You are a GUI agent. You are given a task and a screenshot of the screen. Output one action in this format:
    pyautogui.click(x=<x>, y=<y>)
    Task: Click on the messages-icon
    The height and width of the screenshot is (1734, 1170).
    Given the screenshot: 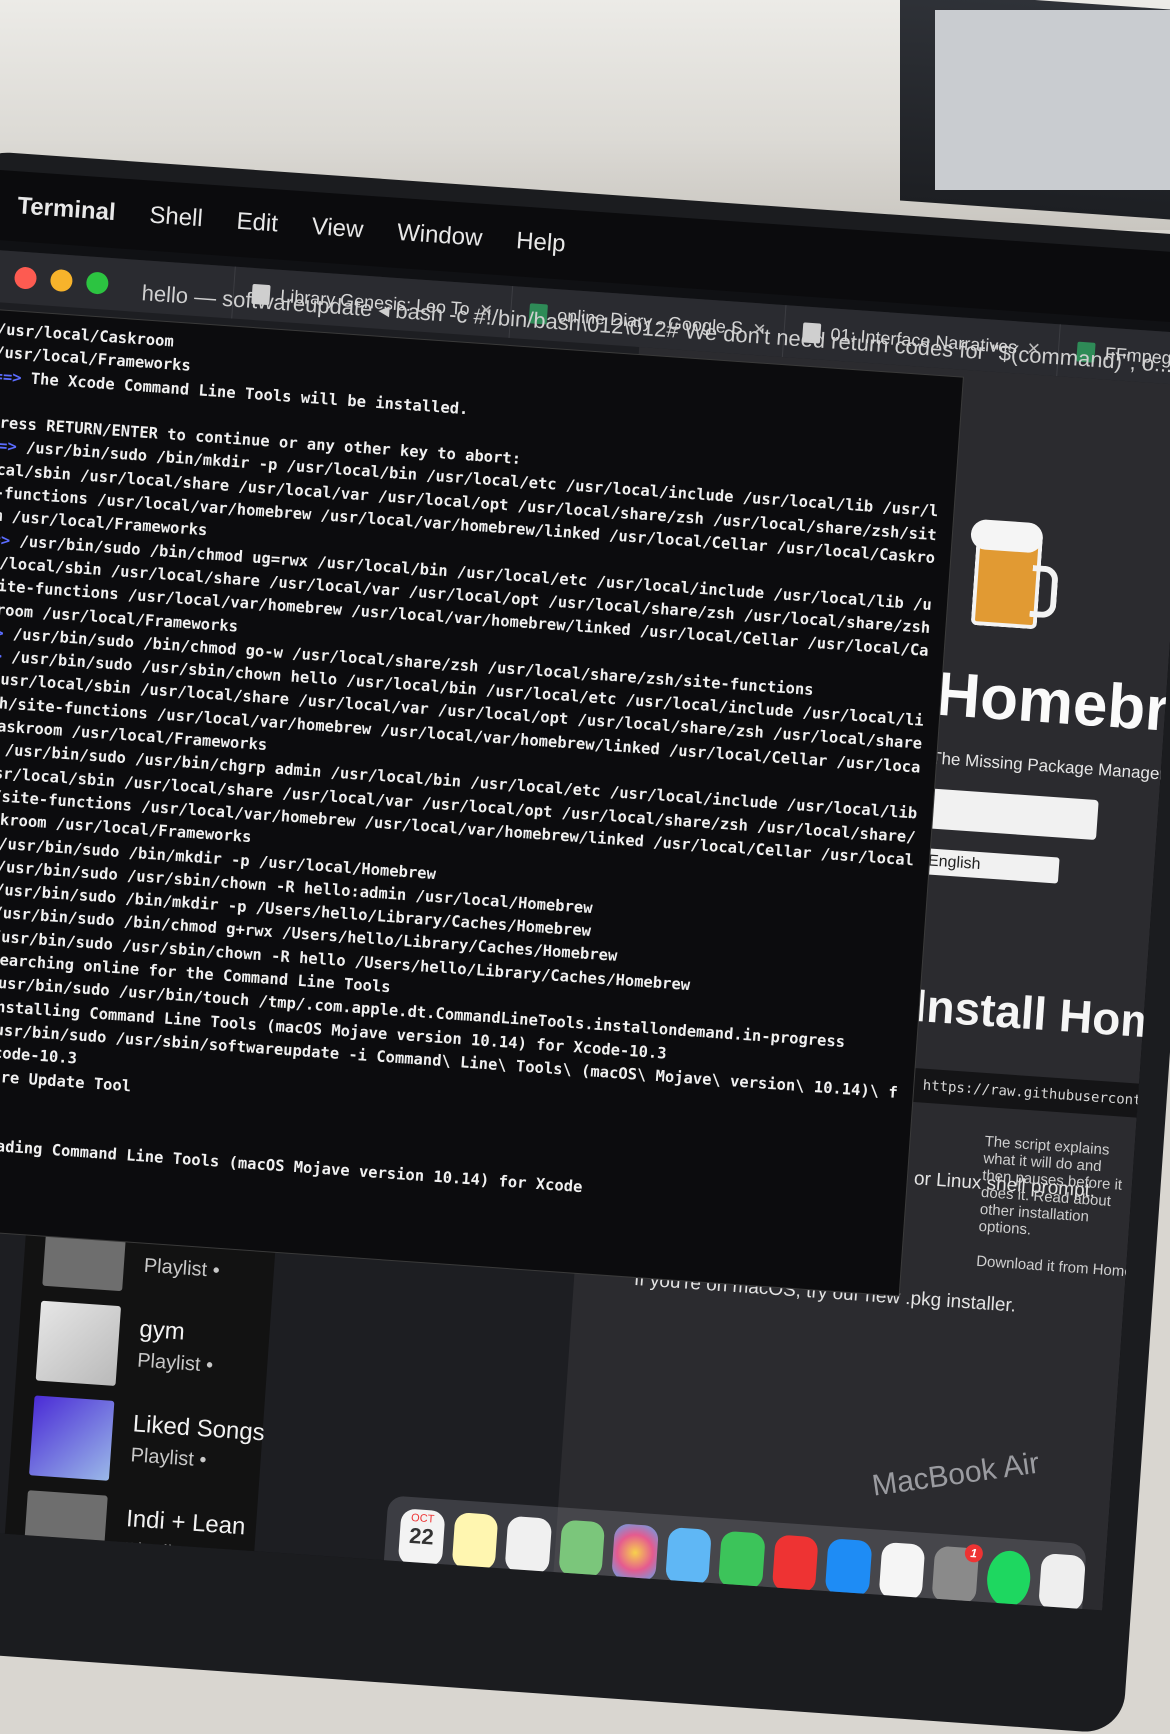 What is the action you would take?
    pyautogui.click(x=688, y=1556)
    